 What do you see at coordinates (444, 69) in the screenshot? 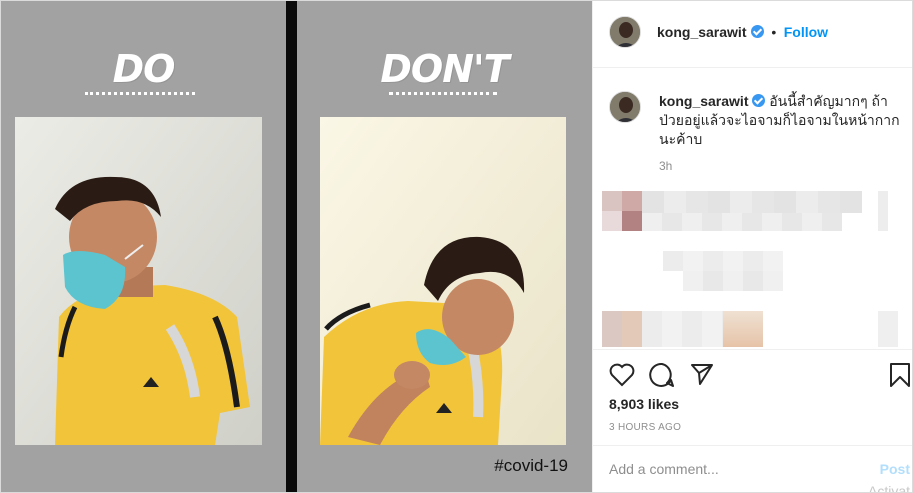
I see `dont-heading: DON'T` at bounding box center [444, 69].